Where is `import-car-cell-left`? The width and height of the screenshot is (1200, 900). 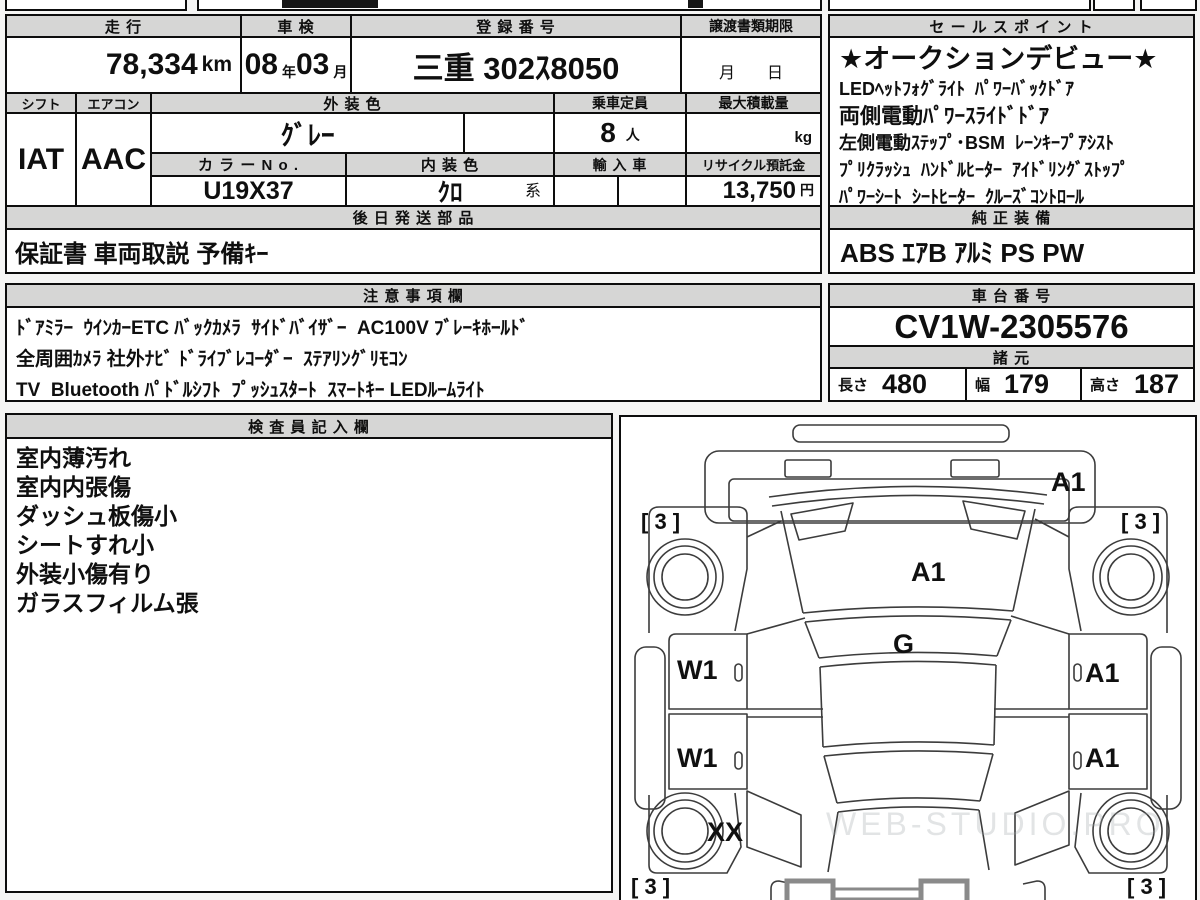 import-car-cell-left is located at coordinates (586, 191).